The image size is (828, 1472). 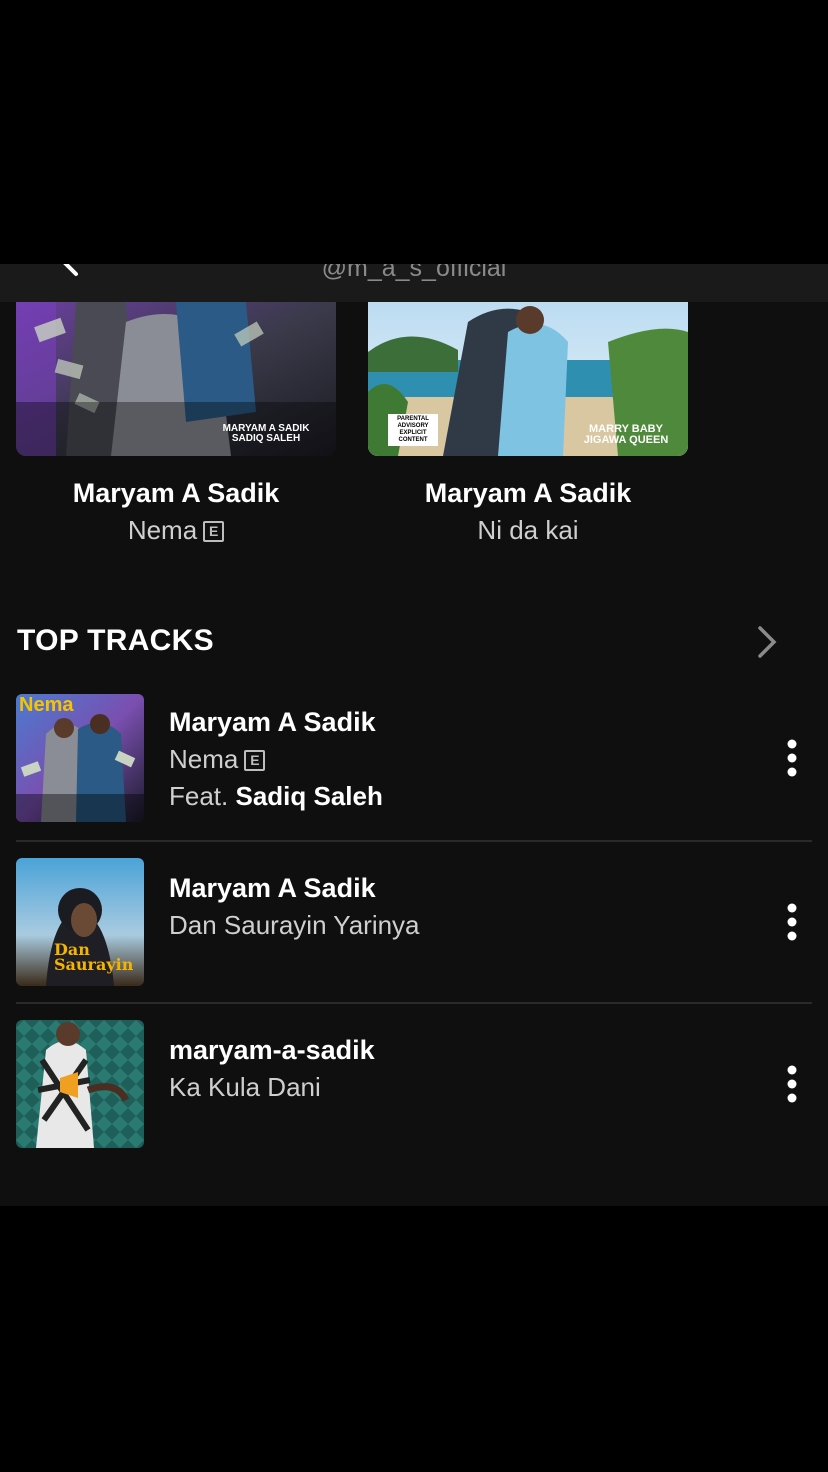 I want to click on track-cover, so click(x=80, y=1084).